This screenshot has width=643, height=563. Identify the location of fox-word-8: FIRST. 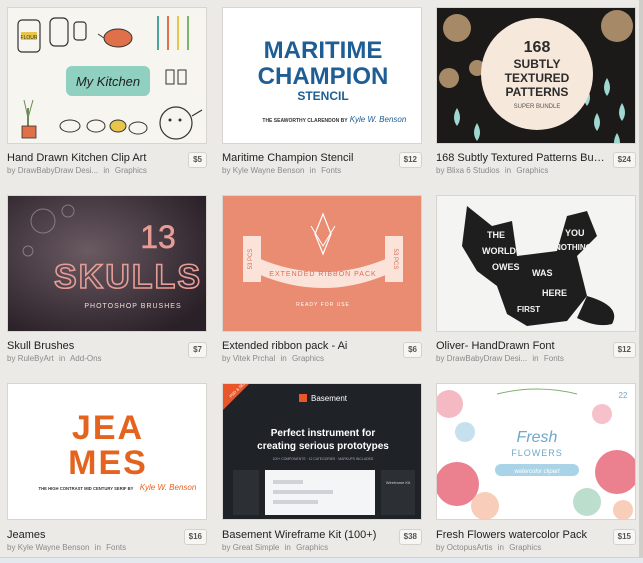
(528, 309).